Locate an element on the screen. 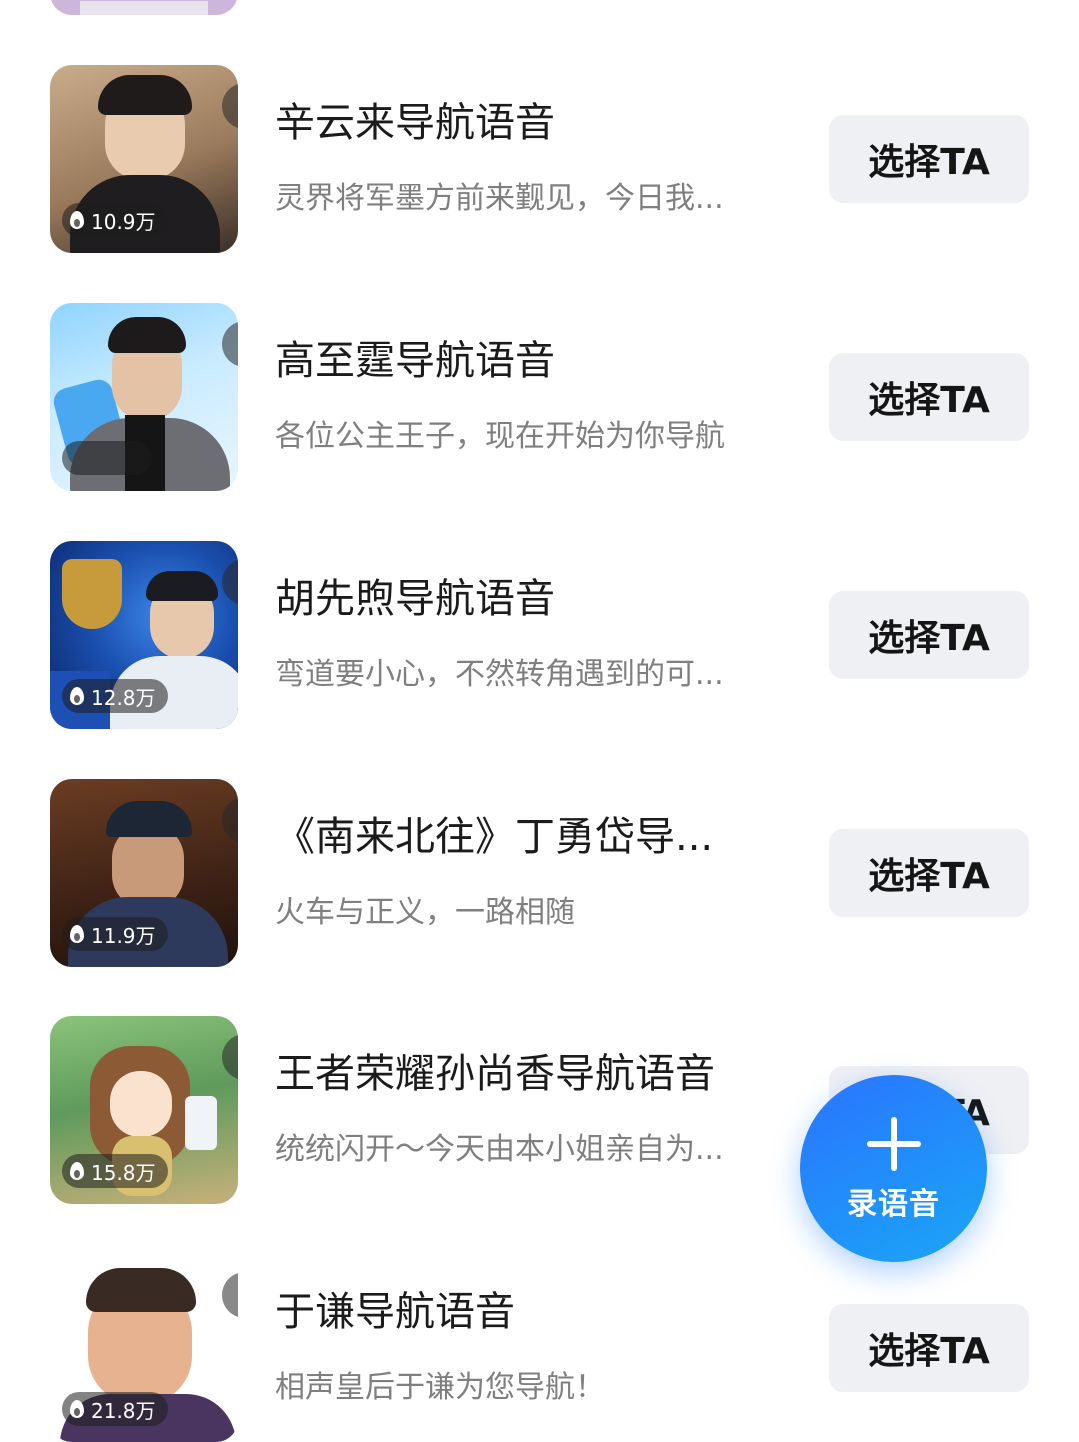 The height and width of the screenshot is (1442, 1079). popularity-badge: 12.8万 is located at coordinates (115, 696).